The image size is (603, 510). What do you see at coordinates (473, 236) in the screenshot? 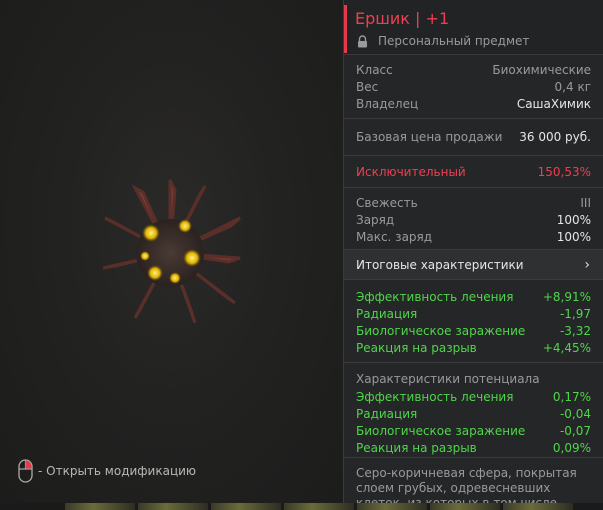
I see `max-charge-row: Макс. заряд 100%` at bounding box center [473, 236].